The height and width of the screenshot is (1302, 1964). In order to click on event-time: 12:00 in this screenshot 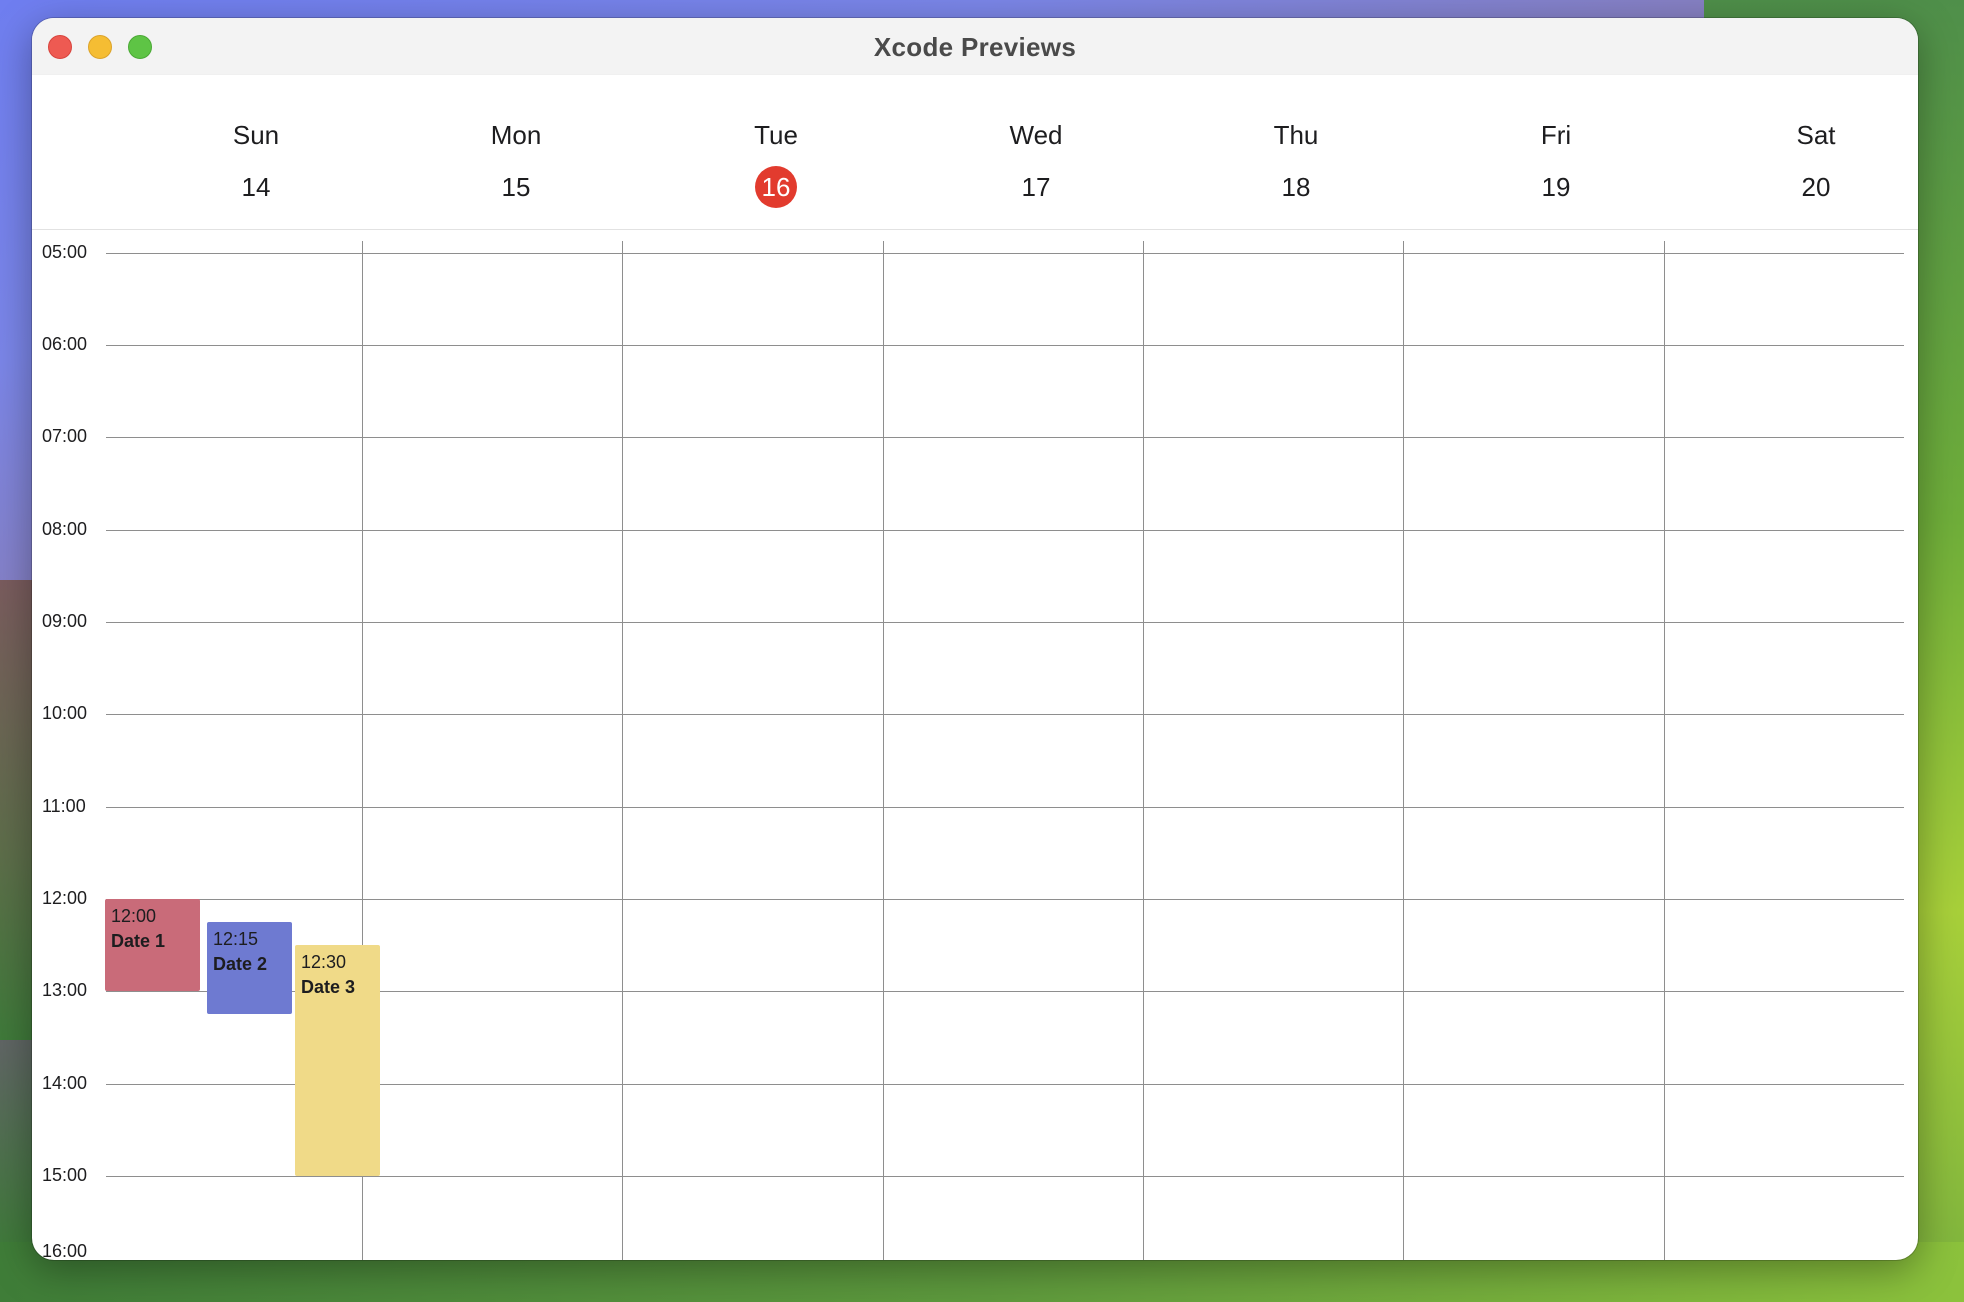, I will do `click(134, 916)`.